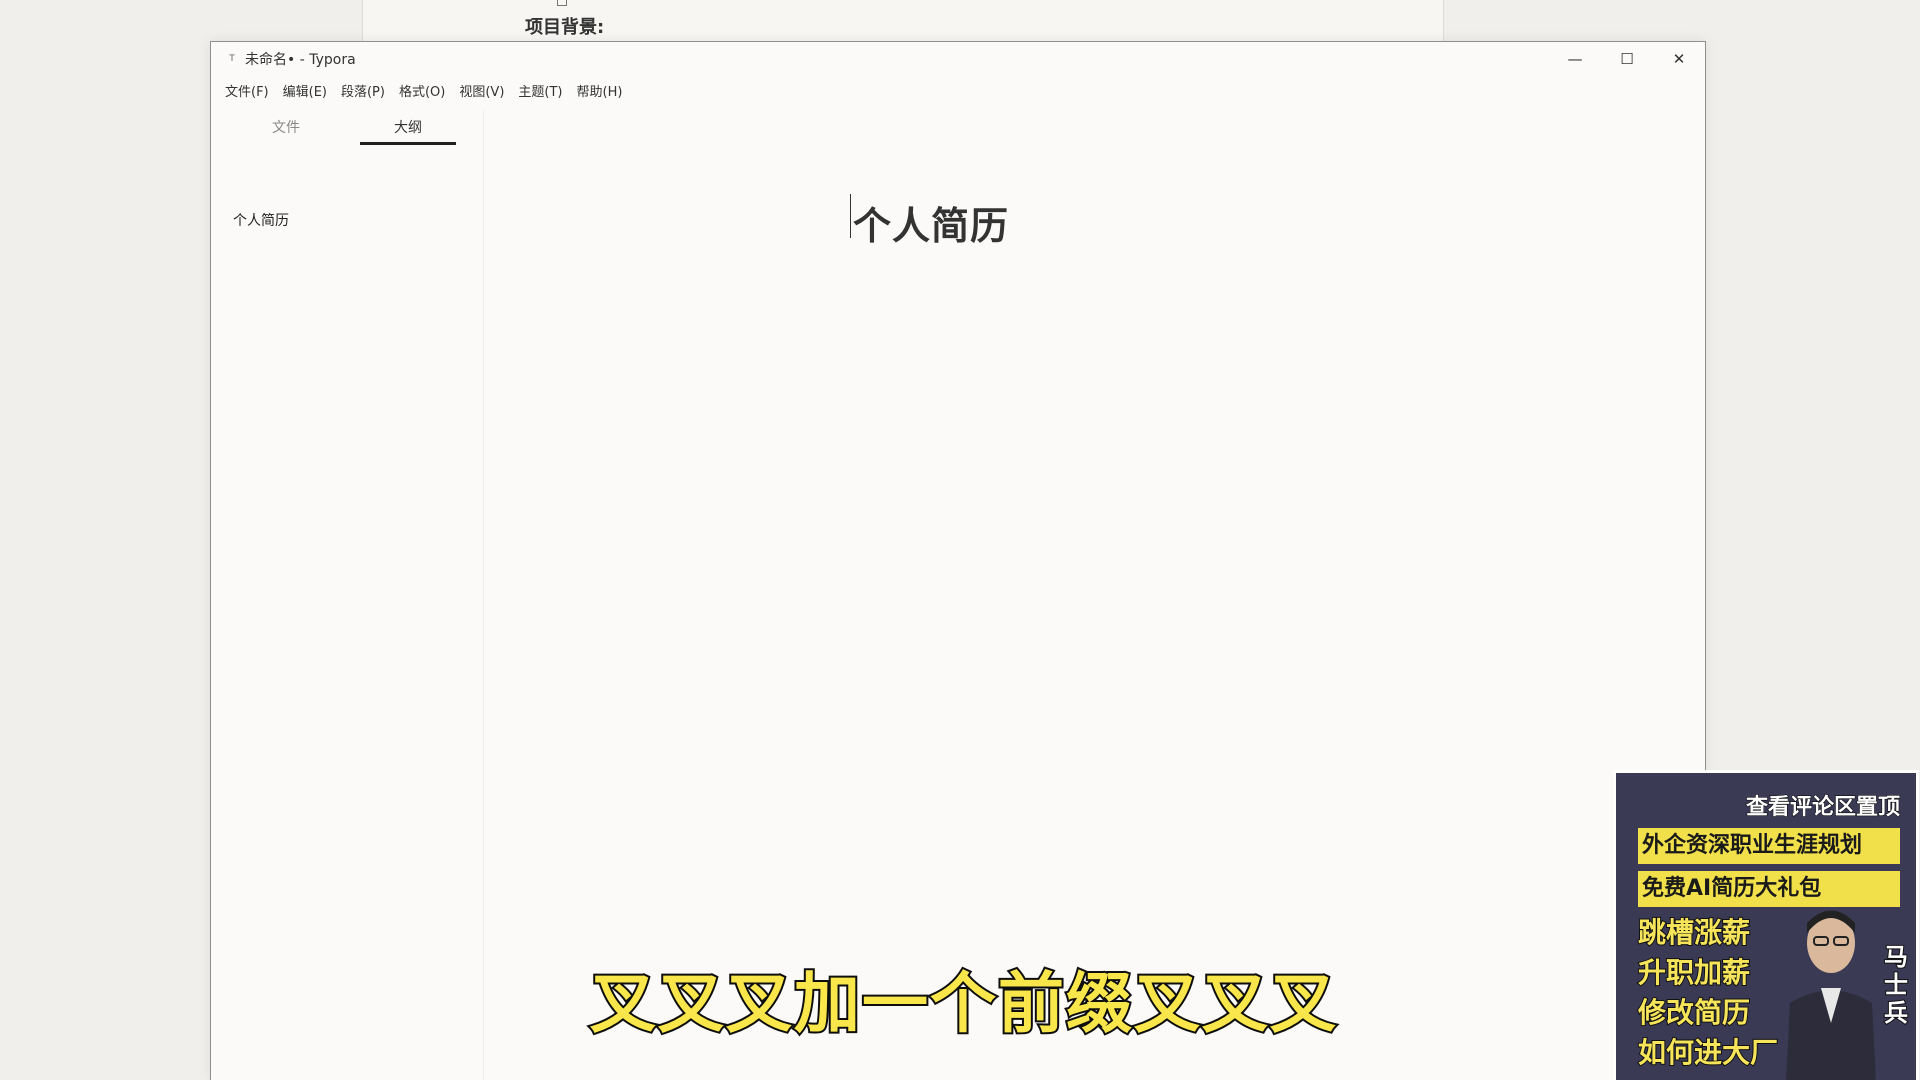 The width and height of the screenshot is (1920, 1080). I want to click on menu-edit: 编辑(E), so click(305, 90).